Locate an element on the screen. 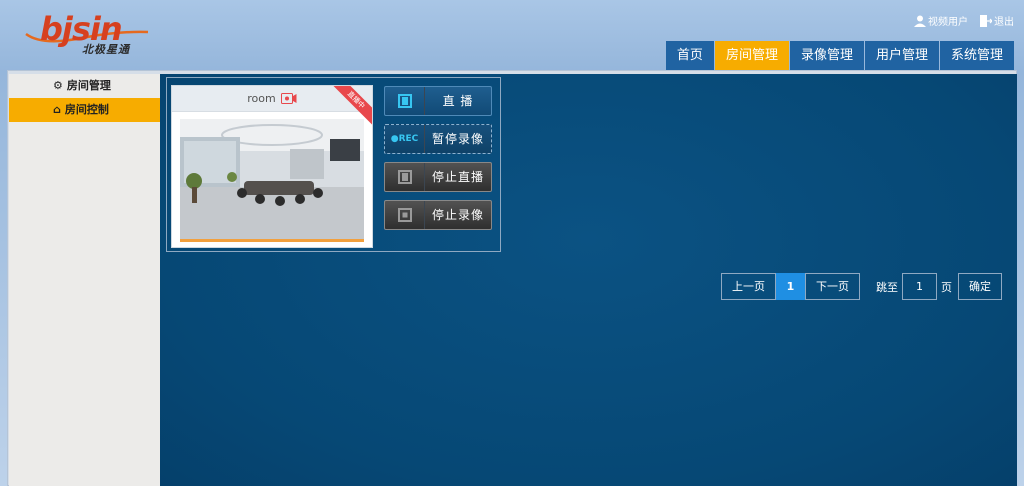  rec-icon: ●REC is located at coordinates (405, 139).